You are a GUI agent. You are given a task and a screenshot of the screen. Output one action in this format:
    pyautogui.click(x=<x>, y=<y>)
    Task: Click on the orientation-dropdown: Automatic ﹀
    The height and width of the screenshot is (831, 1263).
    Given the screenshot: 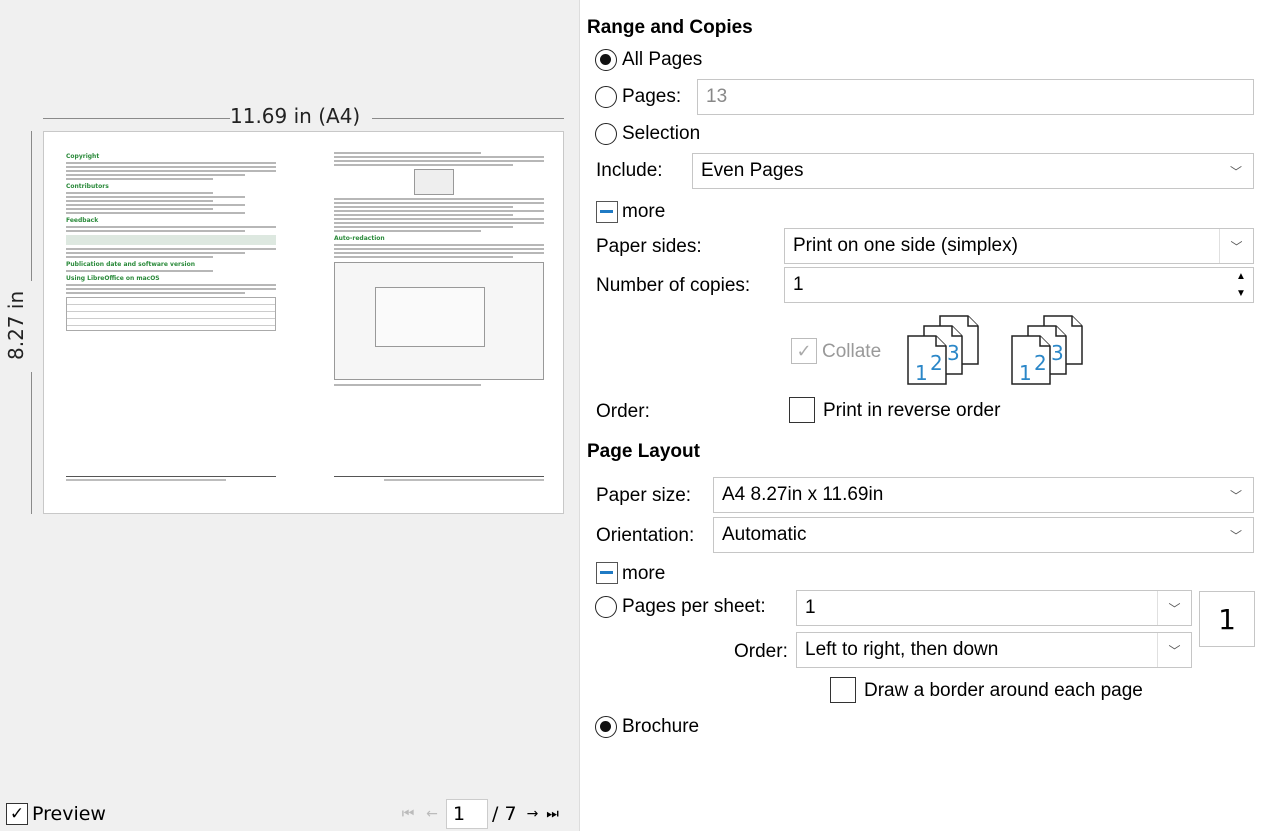 What is the action you would take?
    pyautogui.click(x=983, y=535)
    